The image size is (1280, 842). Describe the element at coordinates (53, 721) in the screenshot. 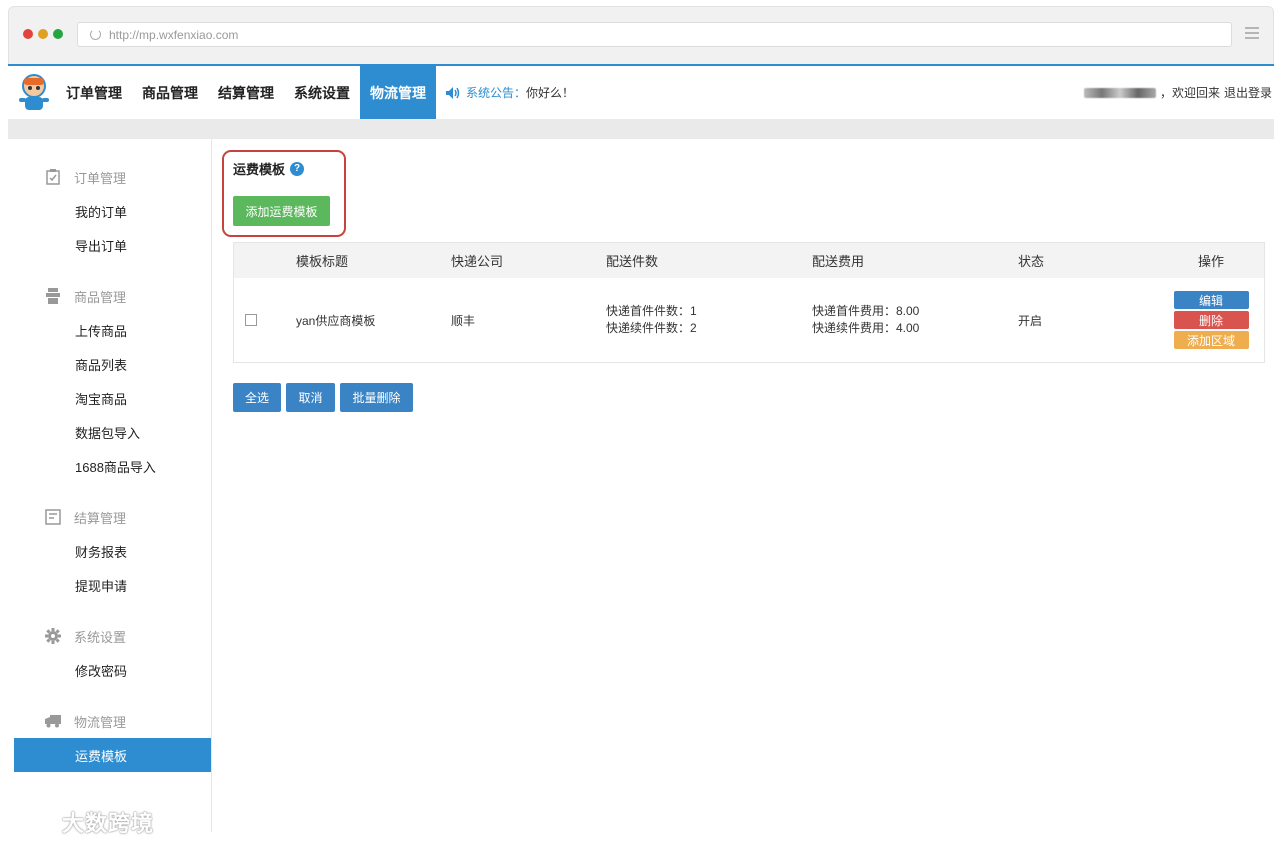

I see `truck-icon` at that location.